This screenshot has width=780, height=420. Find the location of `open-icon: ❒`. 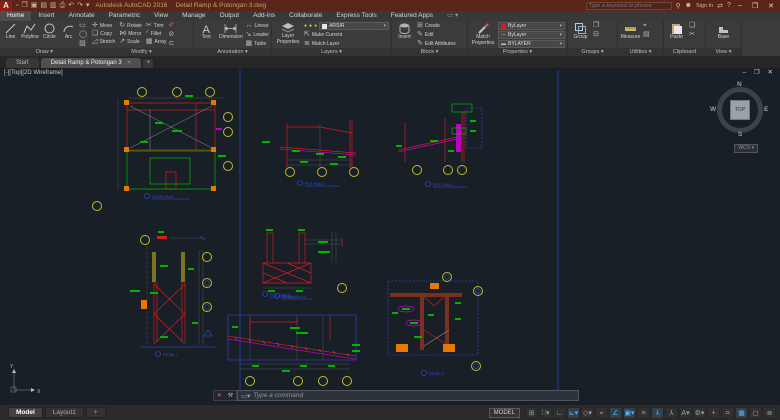

open-icon: ❒ is located at coordinates (24, 6).